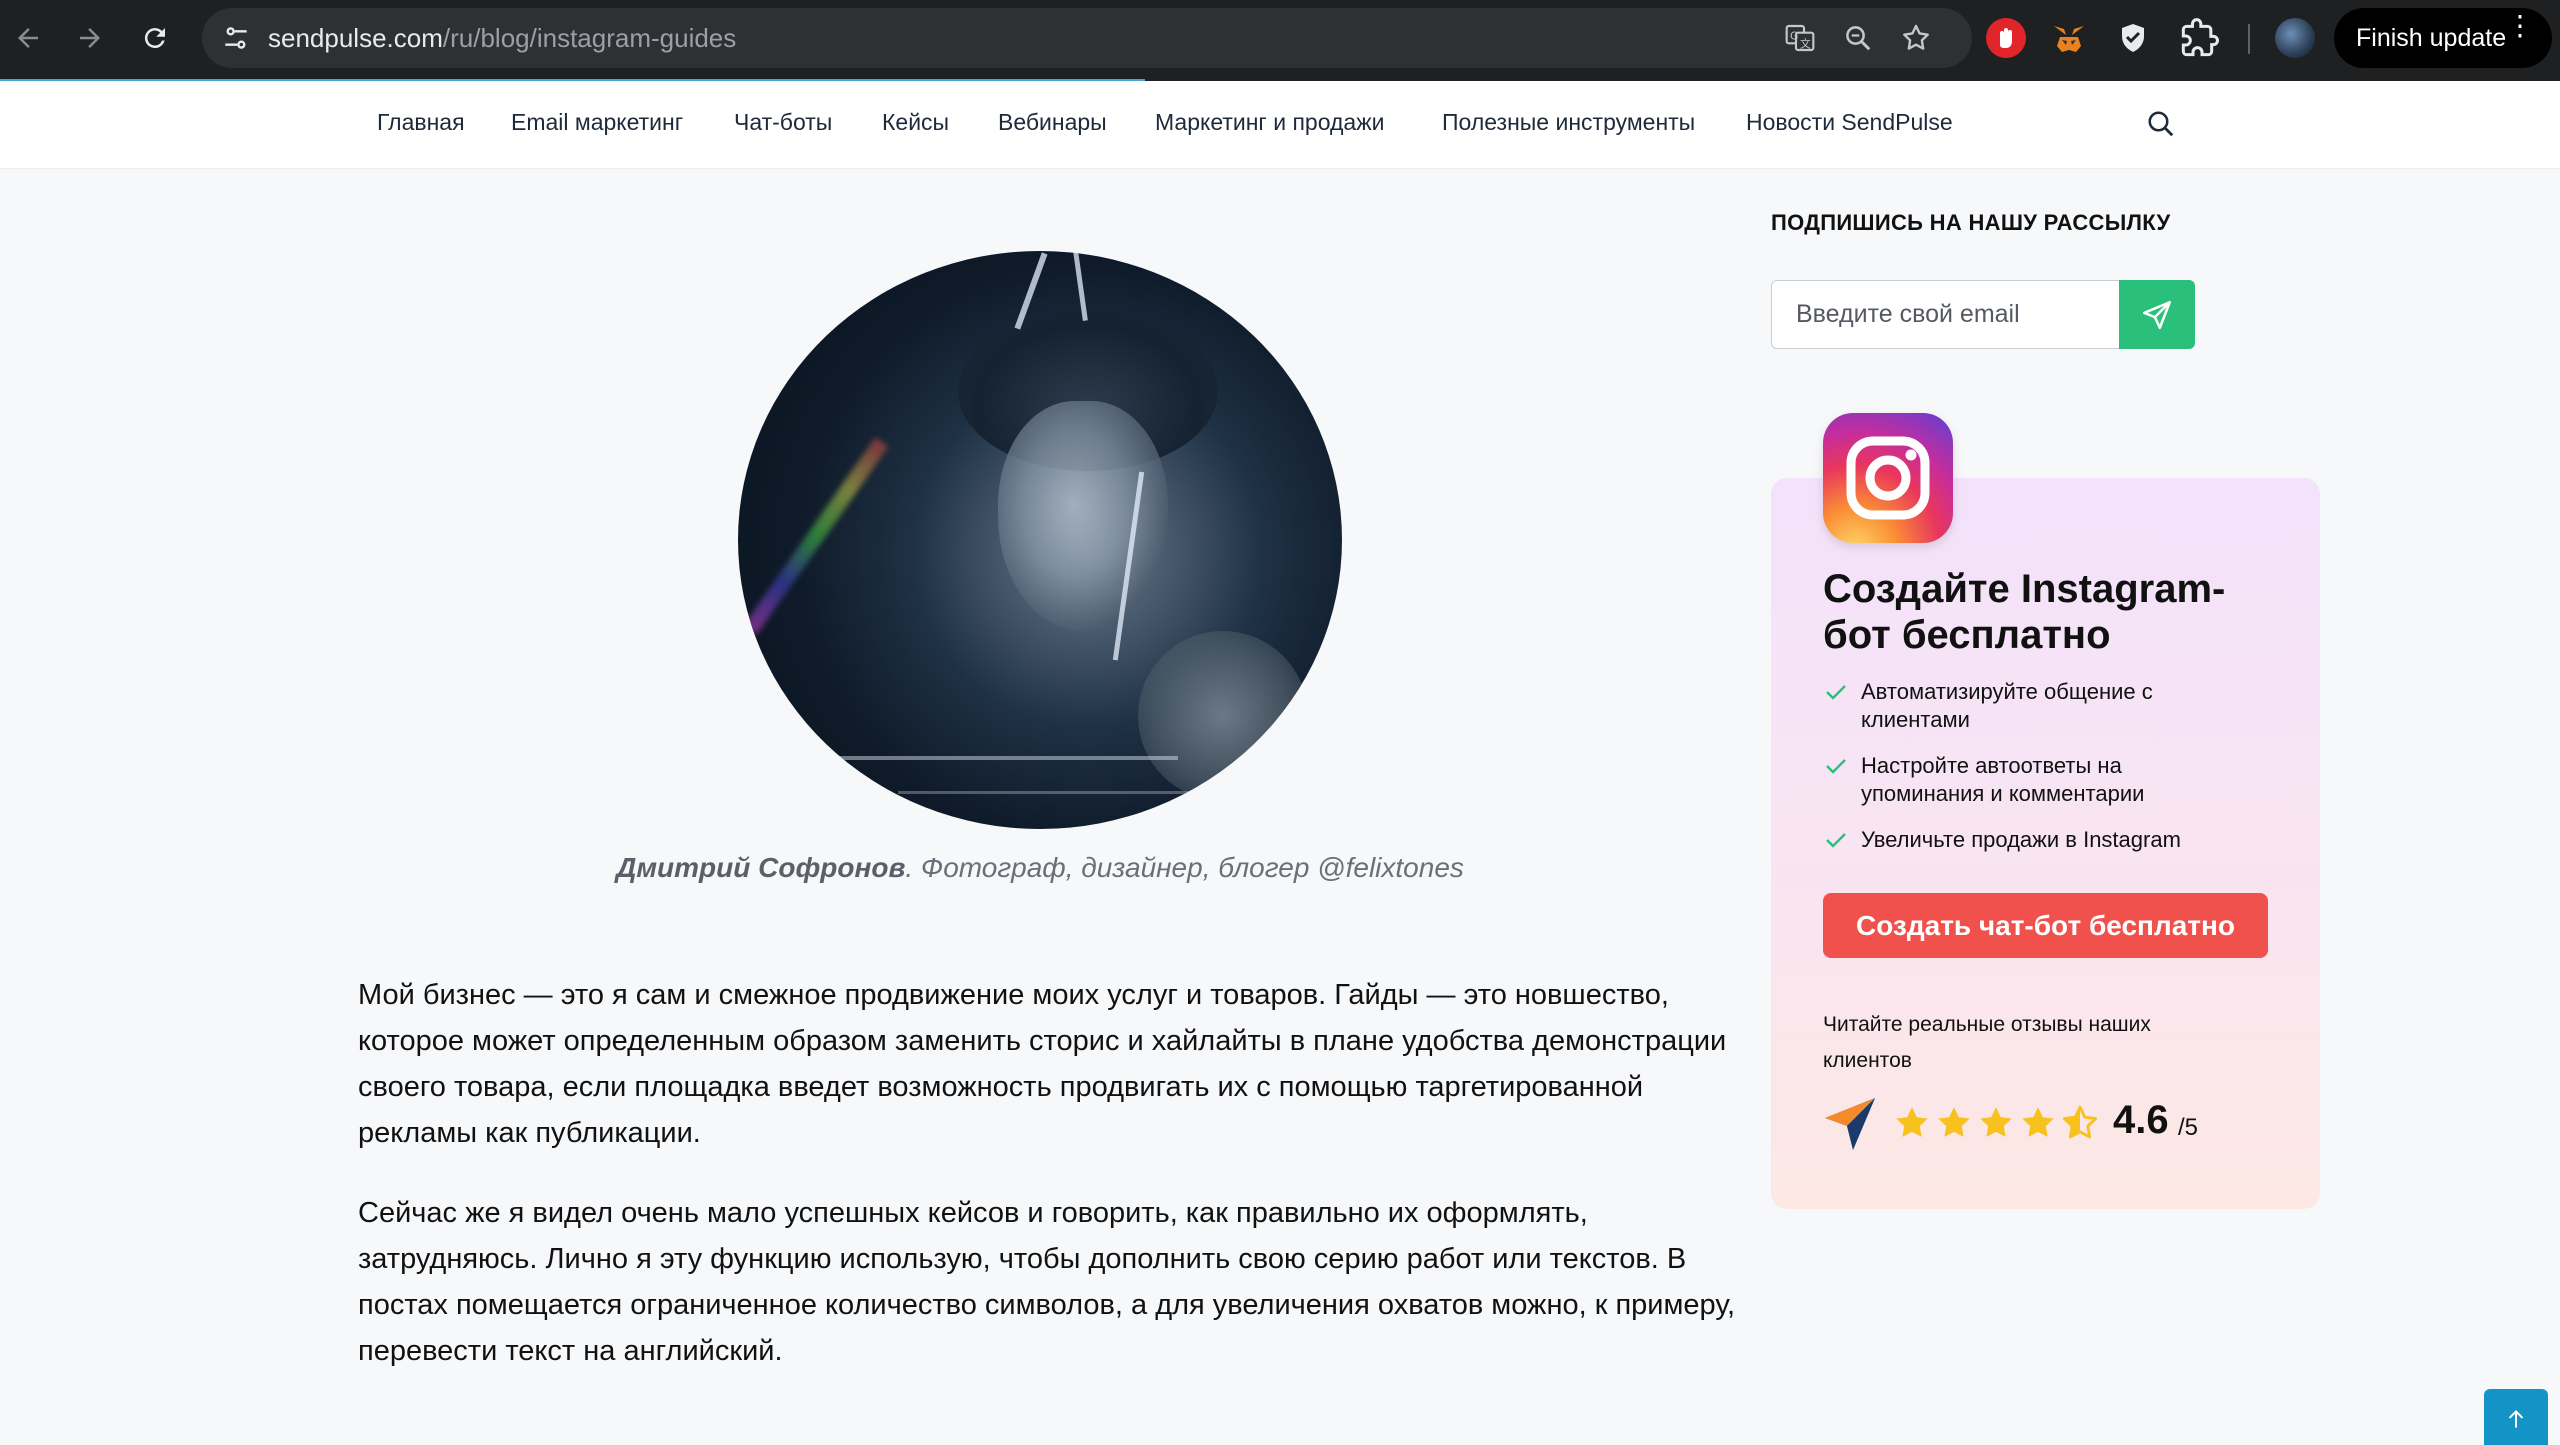  I want to click on metamask-extension-icon, so click(2069, 38).